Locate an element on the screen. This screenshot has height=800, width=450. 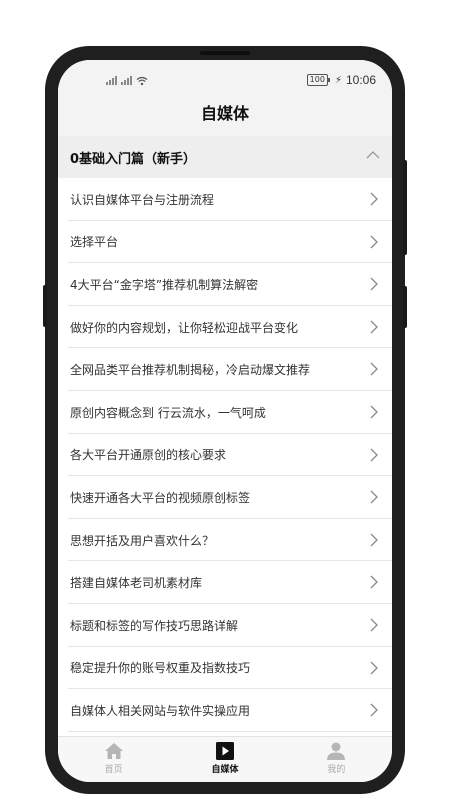
signal-indicators is located at coordinates (127, 81).